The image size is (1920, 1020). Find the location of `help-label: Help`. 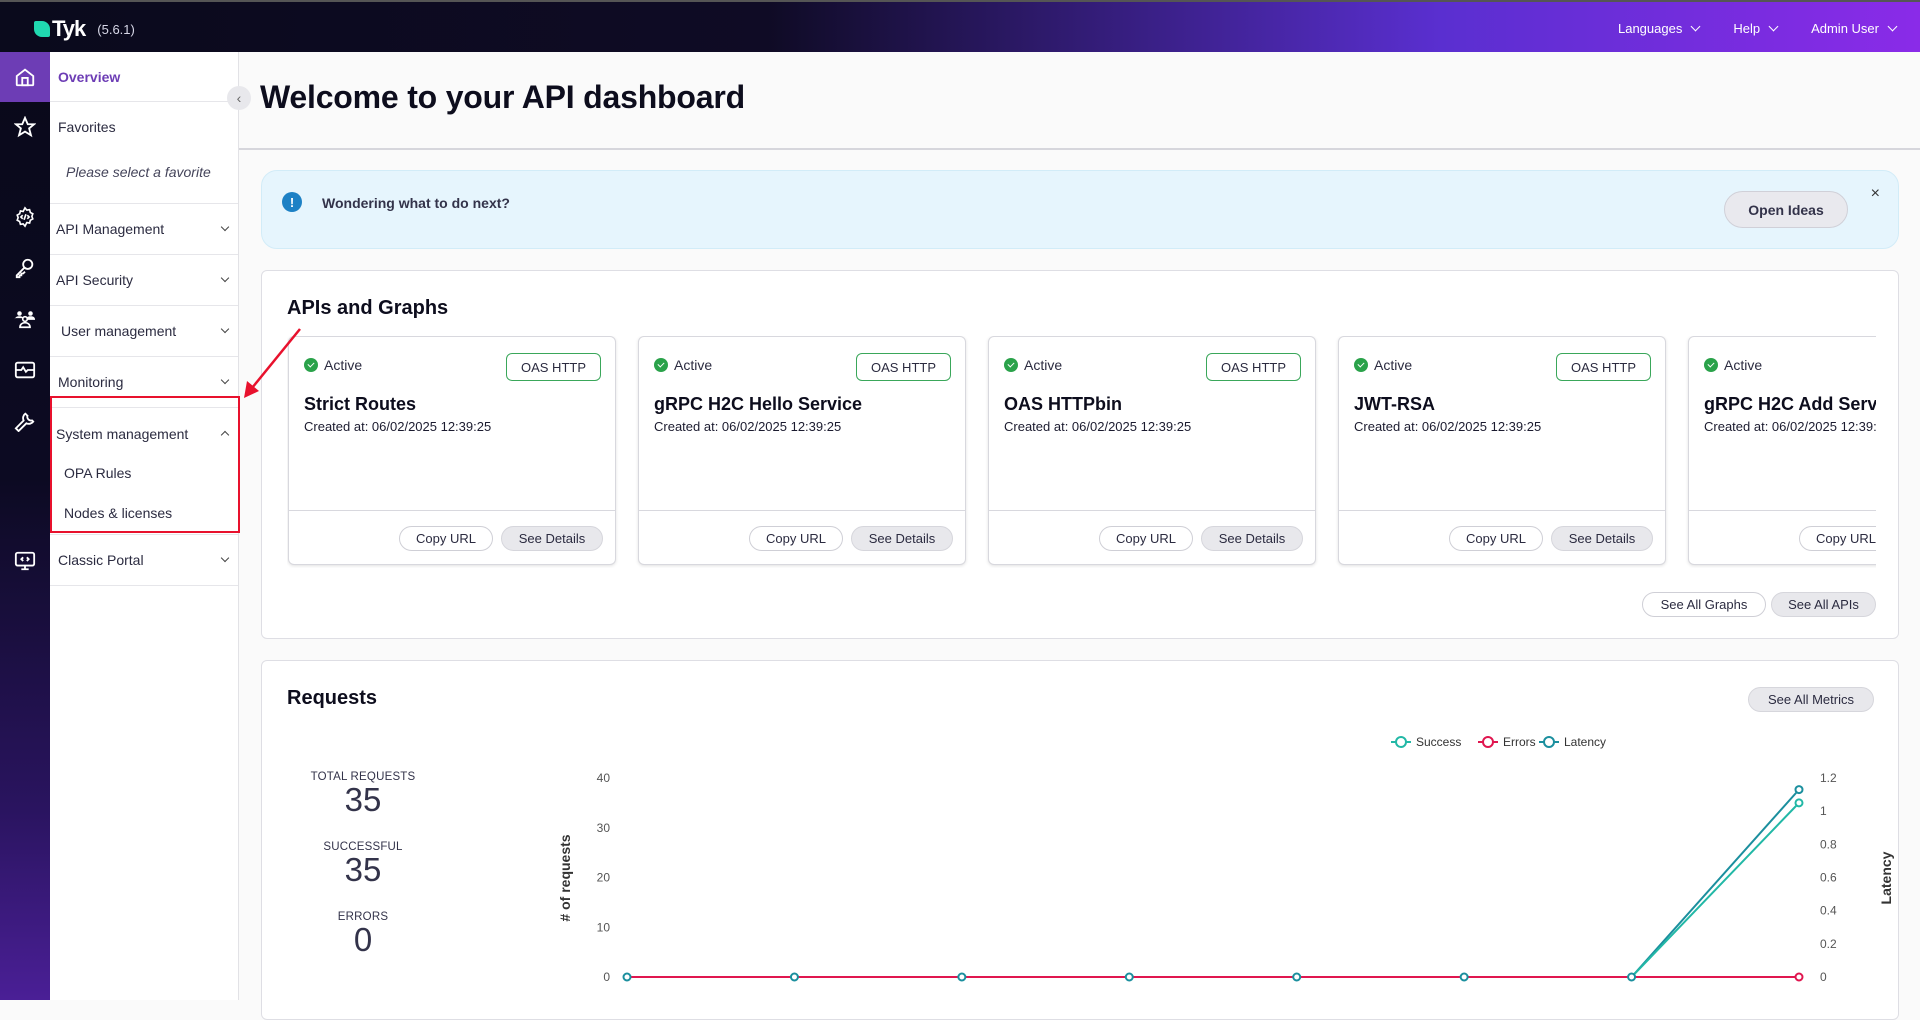

help-label: Help is located at coordinates (1747, 28).